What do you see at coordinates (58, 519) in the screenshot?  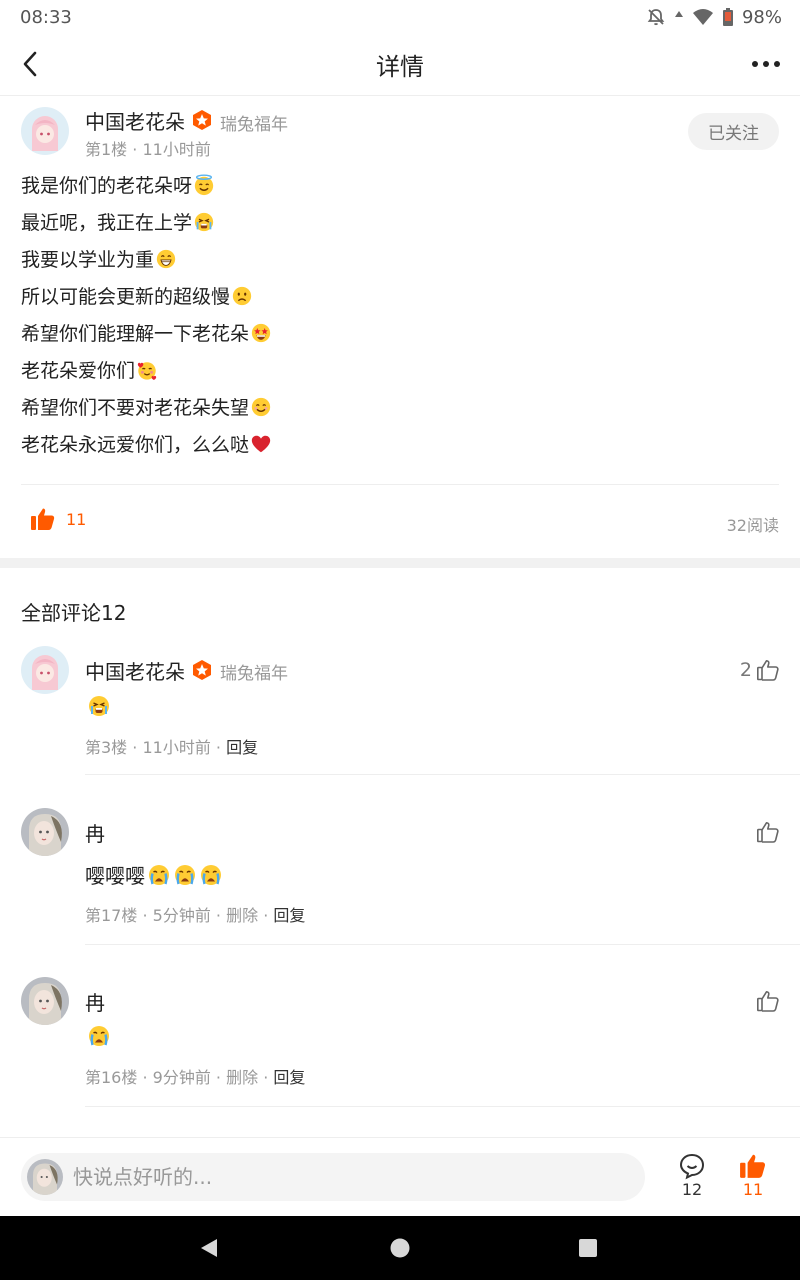 I see `post-like-button: 11` at bounding box center [58, 519].